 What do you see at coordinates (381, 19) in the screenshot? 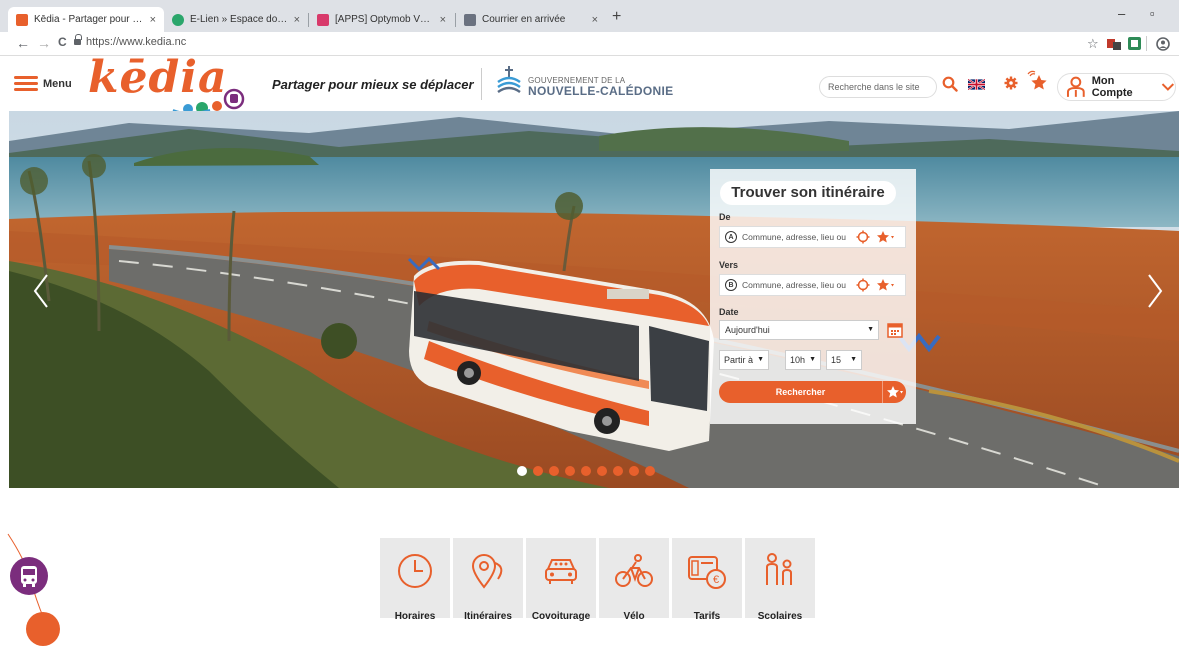
I see `browser-tab-optymob: [APPS] Optymob V2 - Nouvelle C ×` at bounding box center [381, 19].